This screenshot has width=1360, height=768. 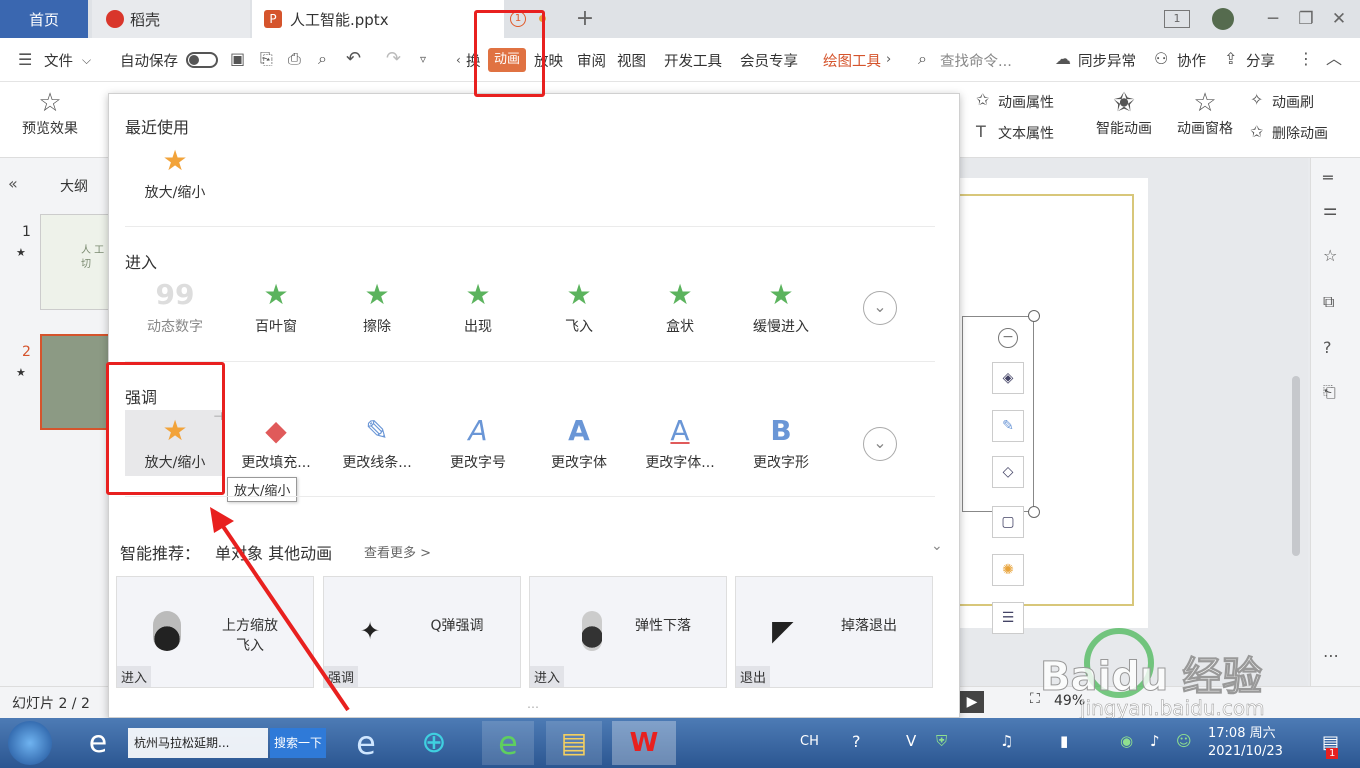 I want to click on fit-window-icon: ⛶, so click(x=1035, y=699).